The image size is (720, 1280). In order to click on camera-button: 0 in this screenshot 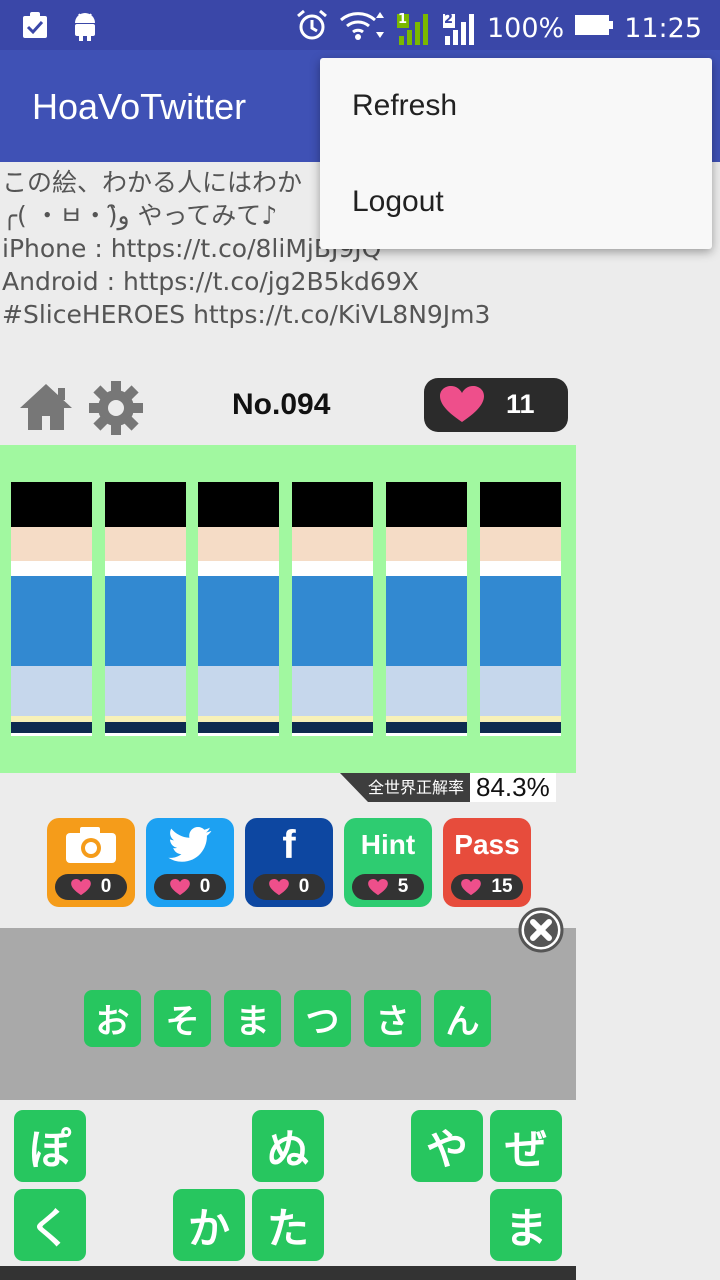, I will do `click(91, 862)`.